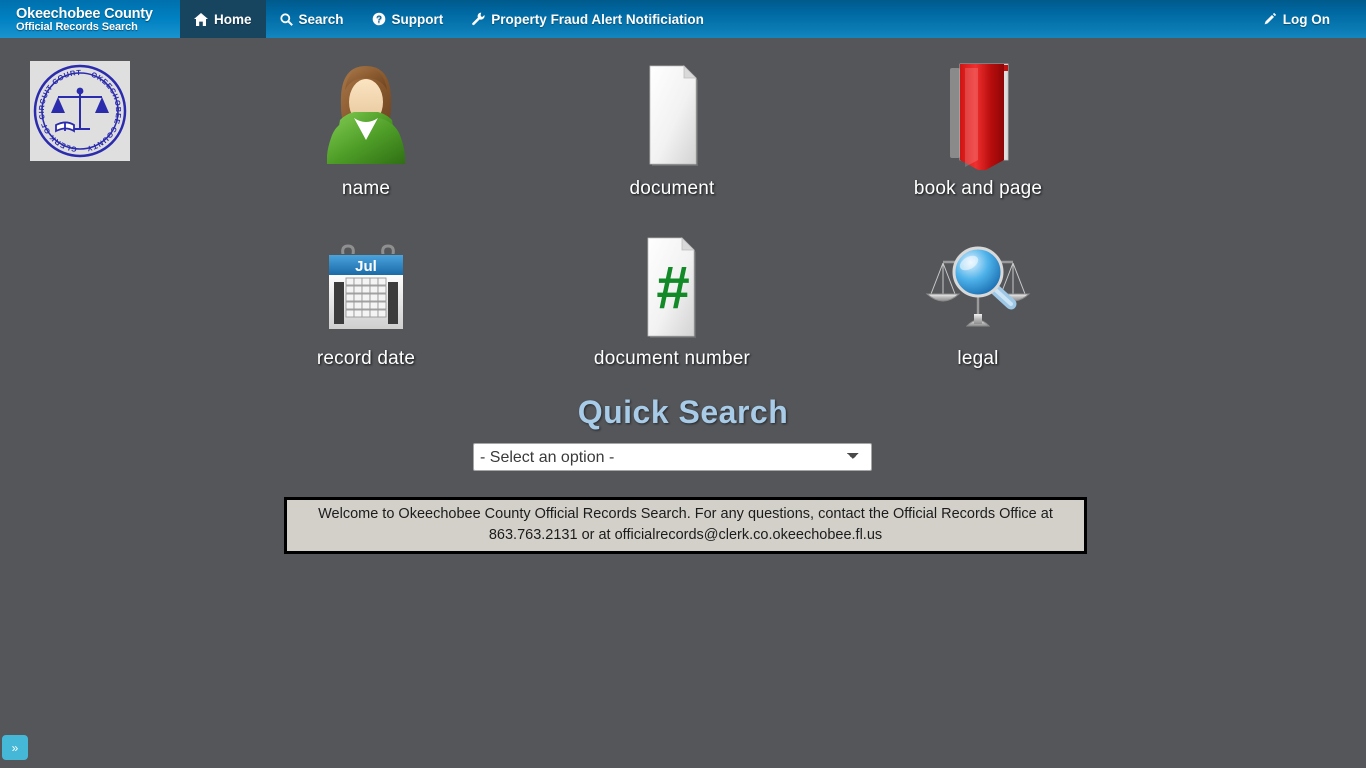  Describe the element at coordinates (478, 19) in the screenshot. I see `wrench-icon` at that location.